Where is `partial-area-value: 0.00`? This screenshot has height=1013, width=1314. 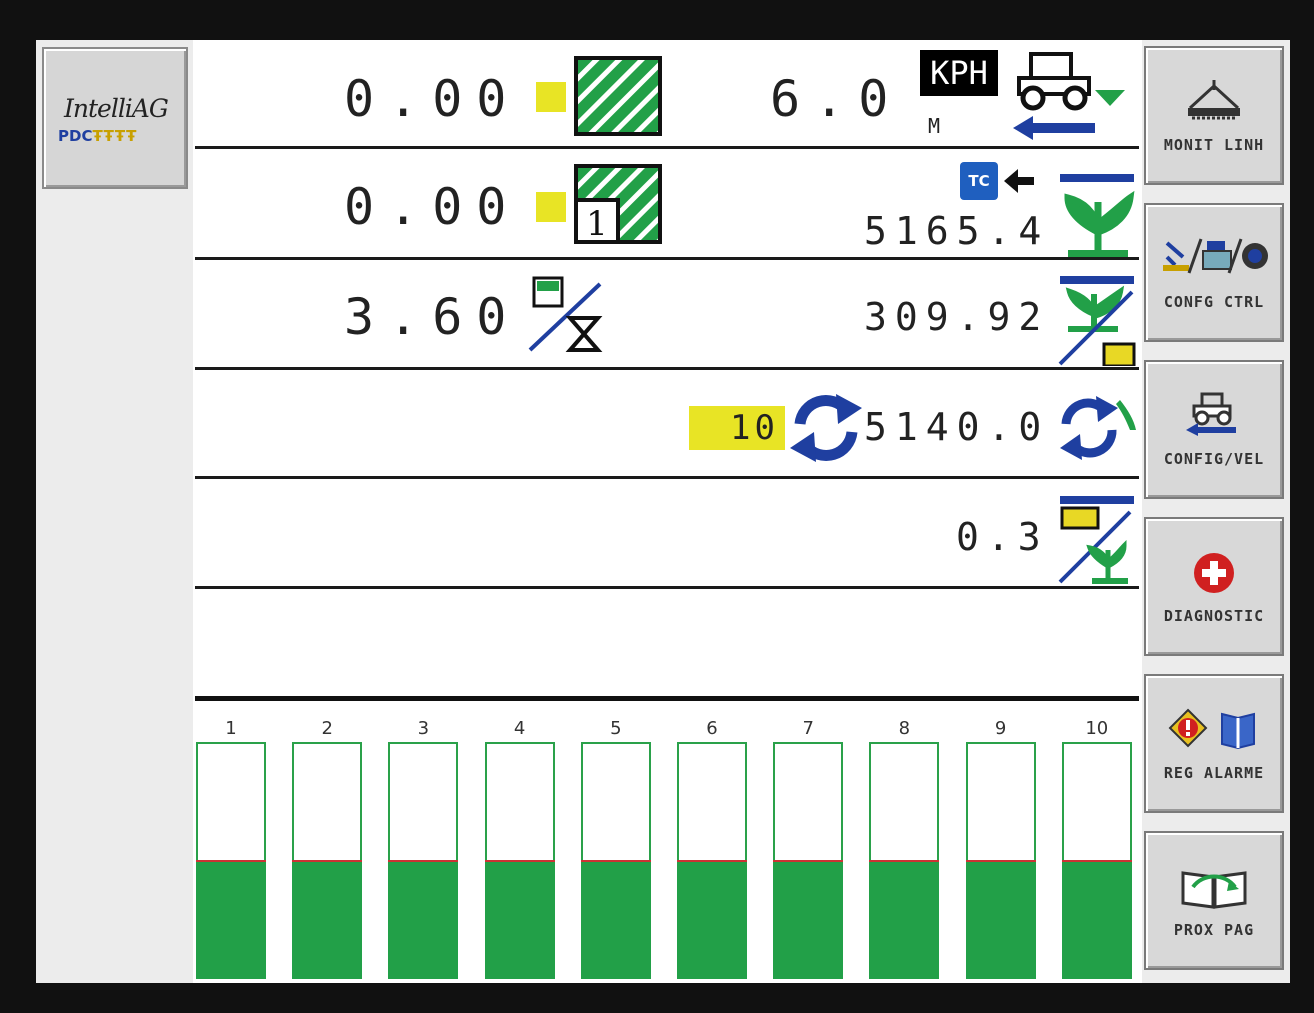 partial-area-value: 0.00 is located at coordinates (432, 207).